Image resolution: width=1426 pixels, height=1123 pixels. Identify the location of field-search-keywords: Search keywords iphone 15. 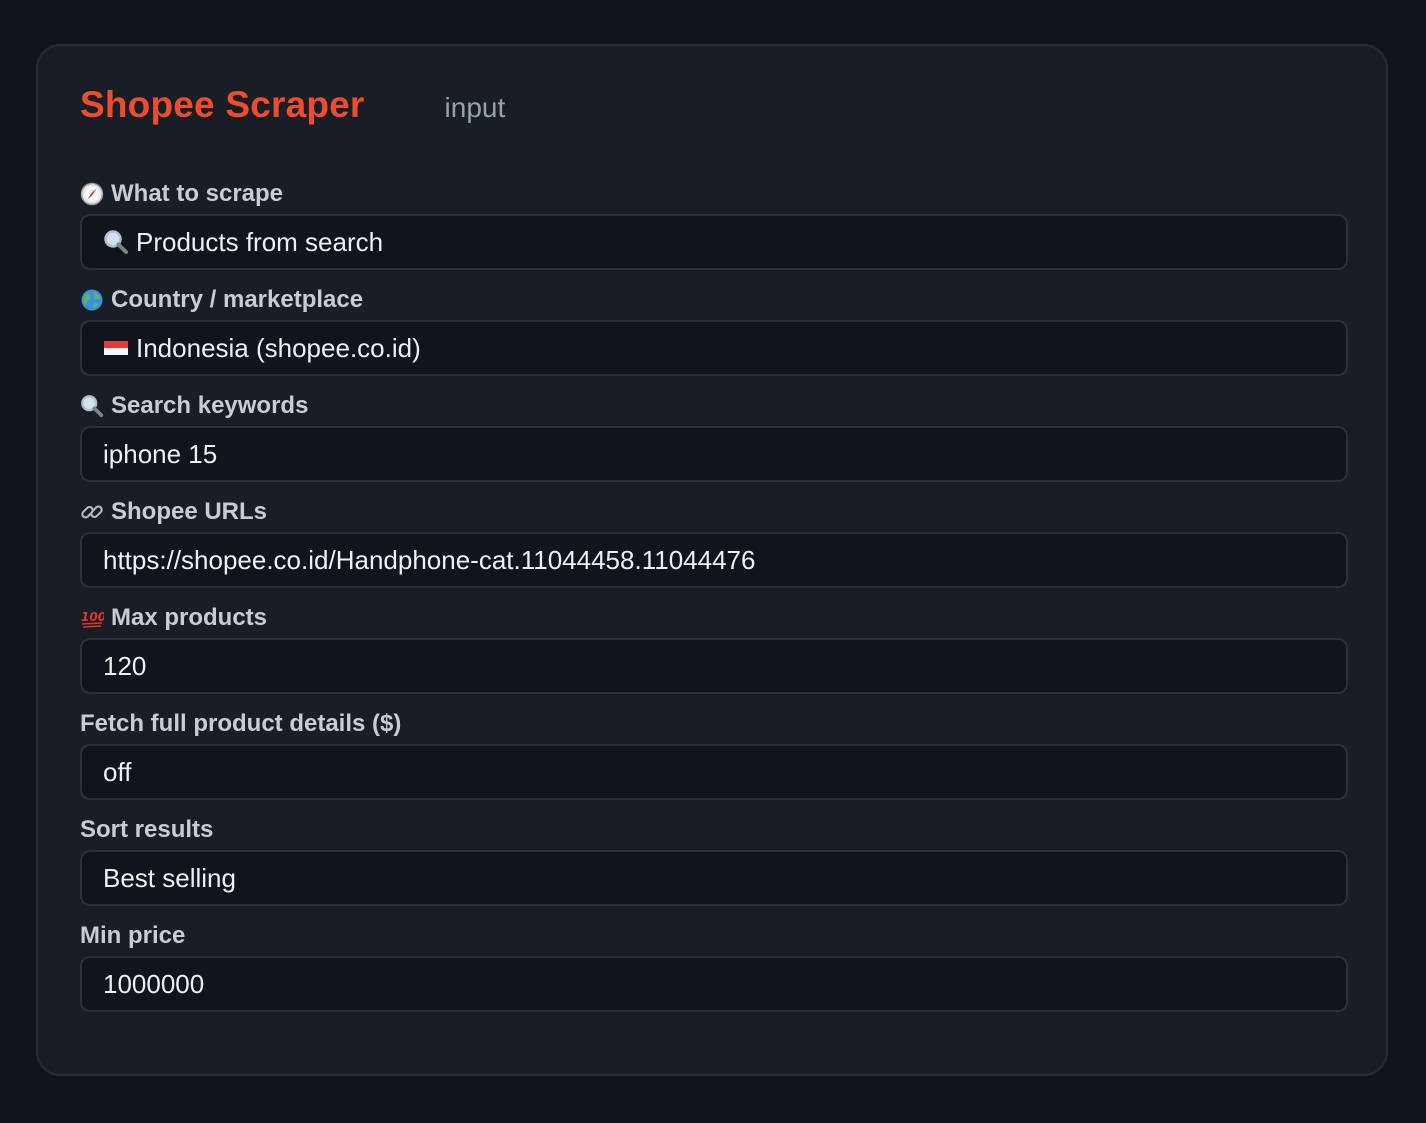
(714, 441).